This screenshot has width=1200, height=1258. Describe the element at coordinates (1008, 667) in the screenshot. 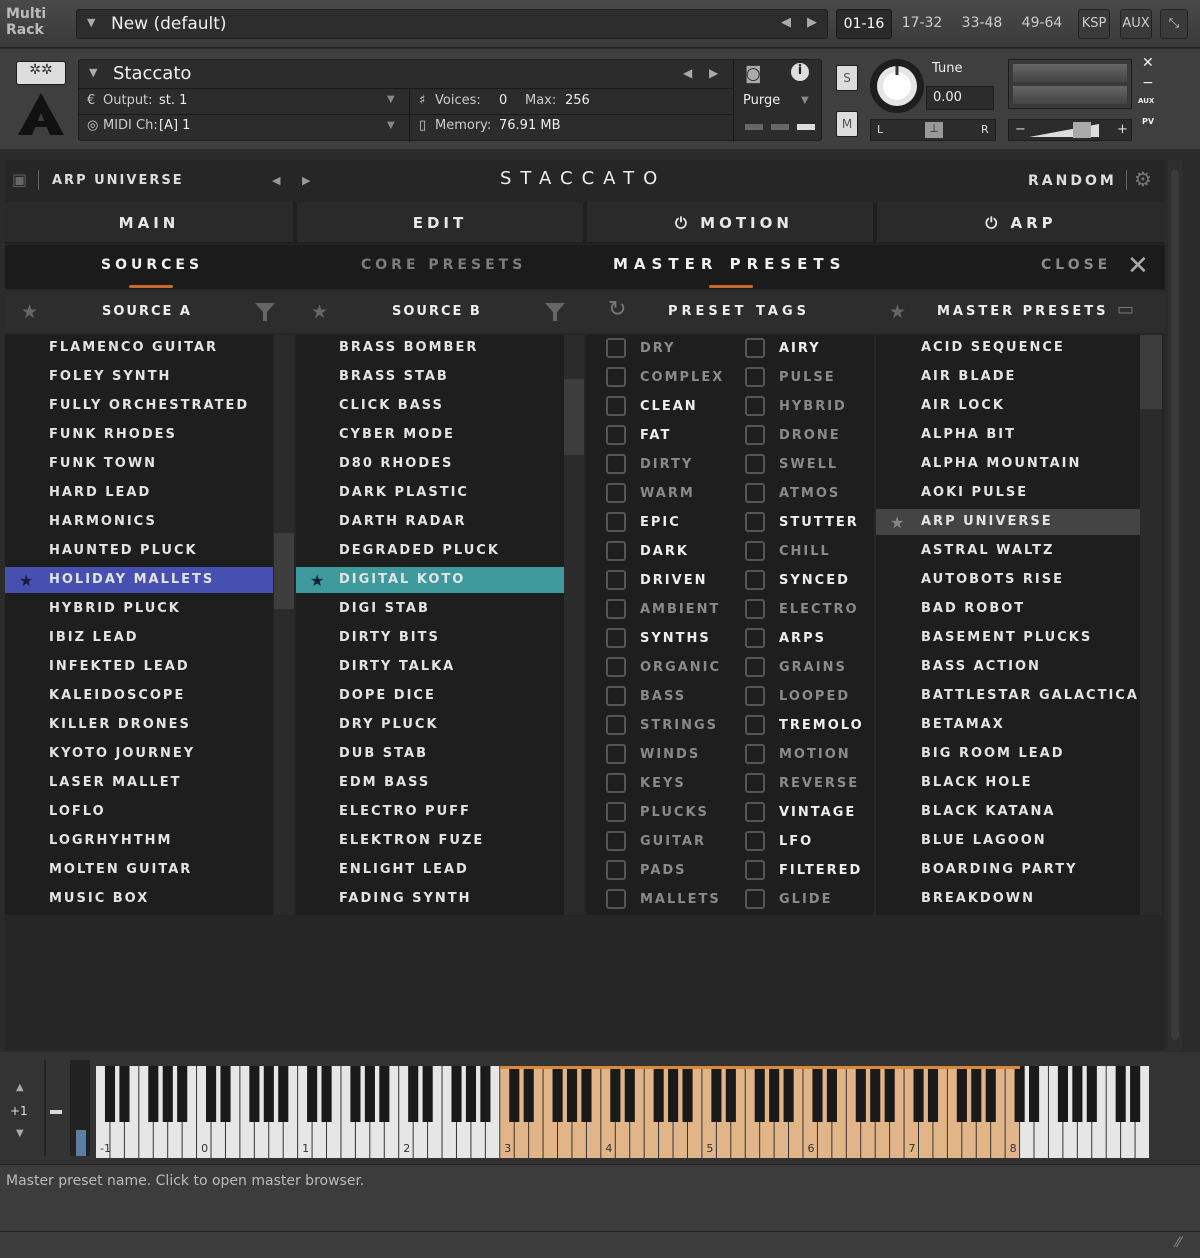

I see `master-preset-item: BASS ACTION` at that location.